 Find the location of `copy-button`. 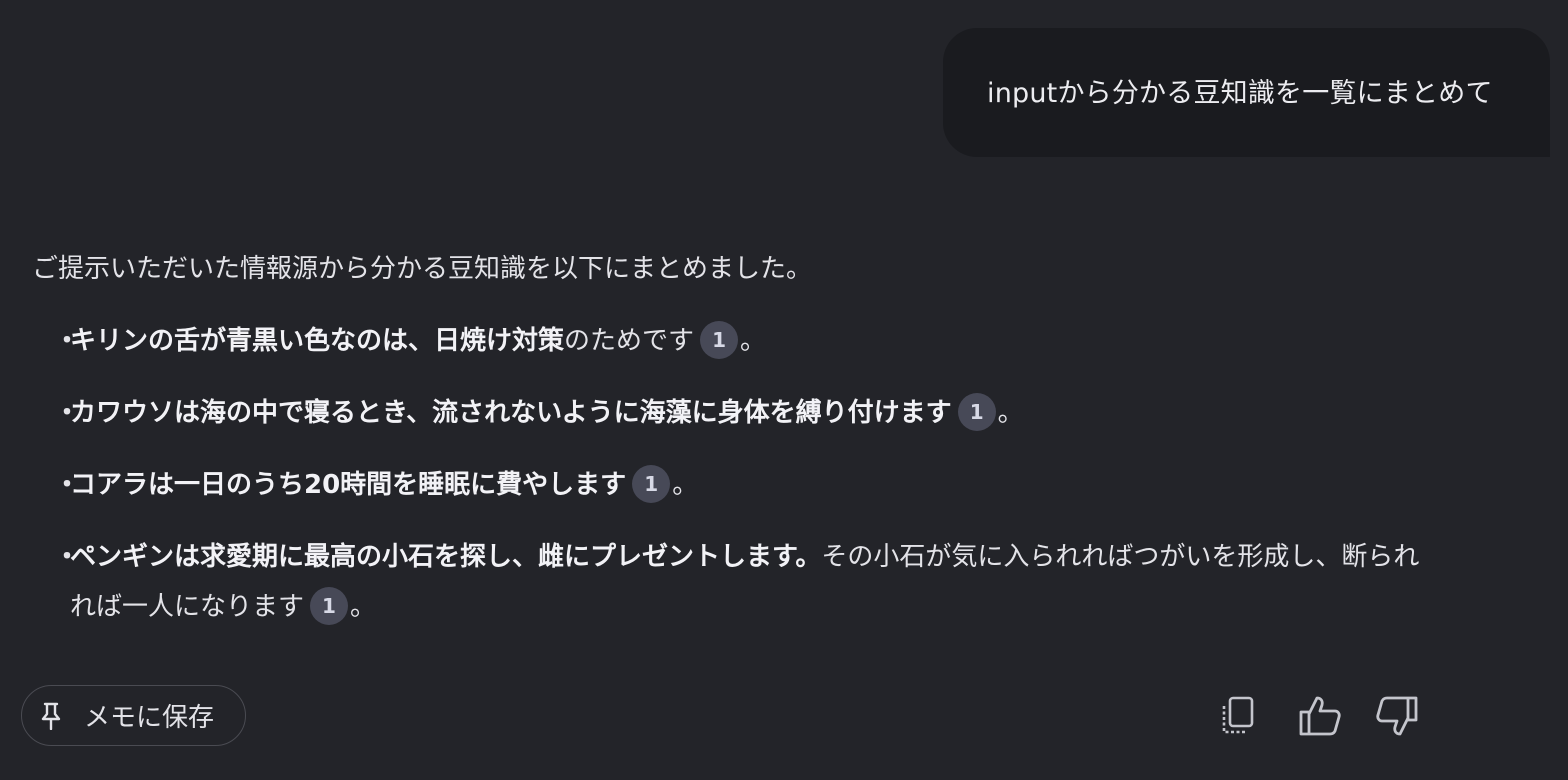

copy-button is located at coordinates (1238, 716).